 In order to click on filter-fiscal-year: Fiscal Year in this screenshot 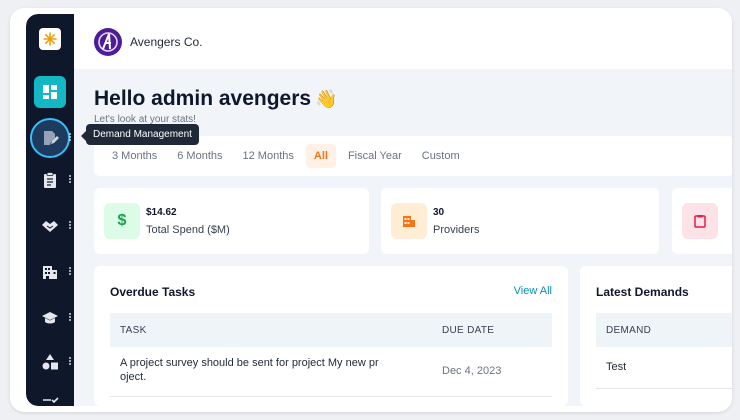, I will do `click(375, 156)`.